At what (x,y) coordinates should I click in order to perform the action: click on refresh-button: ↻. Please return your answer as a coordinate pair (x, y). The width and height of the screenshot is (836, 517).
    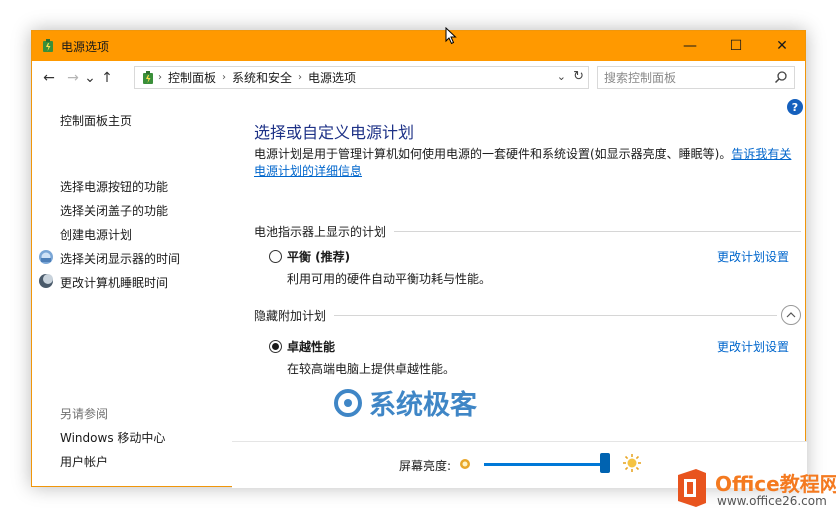
    Looking at the image, I should click on (578, 76).